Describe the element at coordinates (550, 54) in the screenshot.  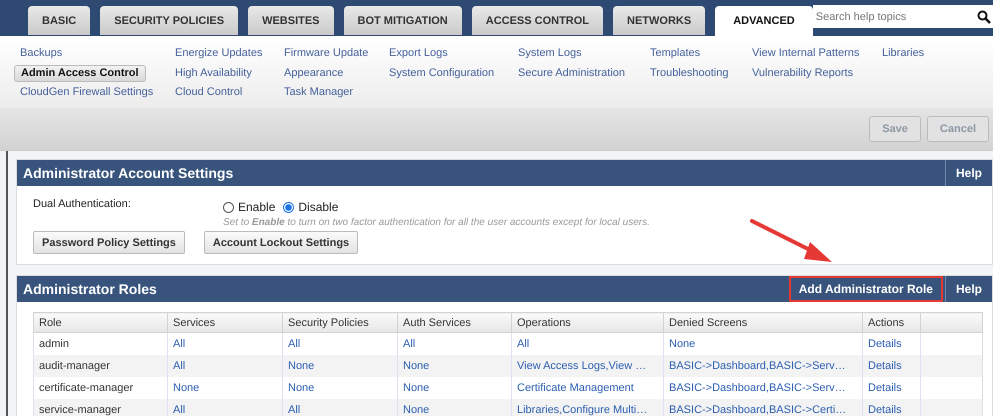
I see `submenu-link: System Logs` at that location.